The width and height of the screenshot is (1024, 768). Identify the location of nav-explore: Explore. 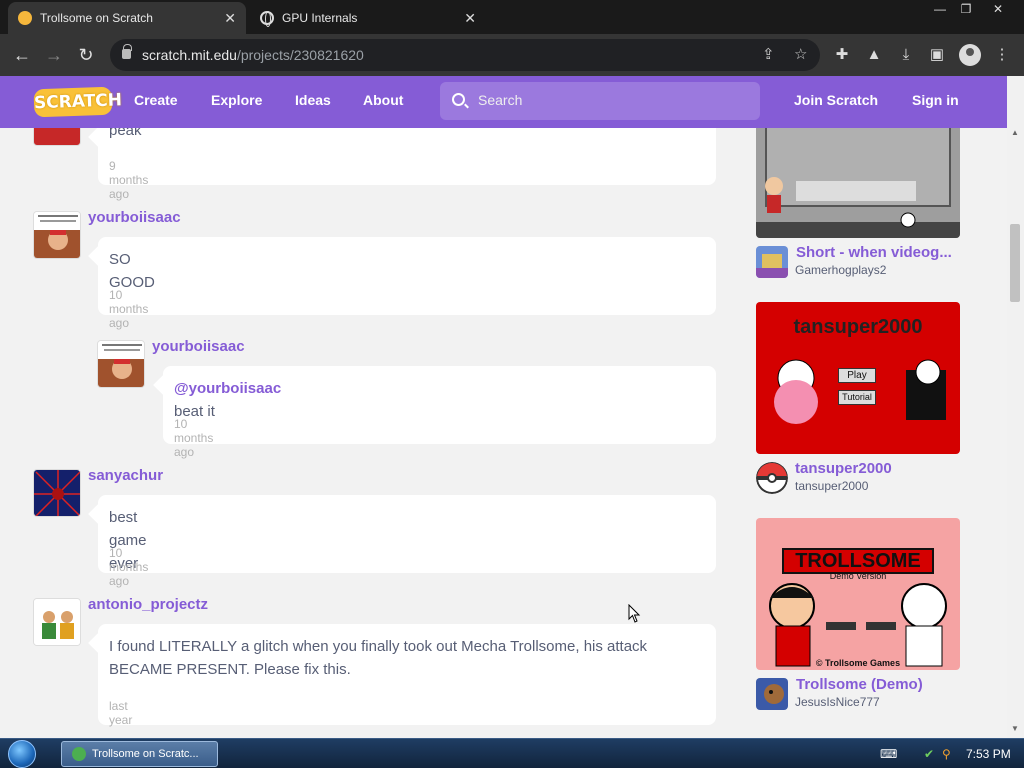
(236, 100).